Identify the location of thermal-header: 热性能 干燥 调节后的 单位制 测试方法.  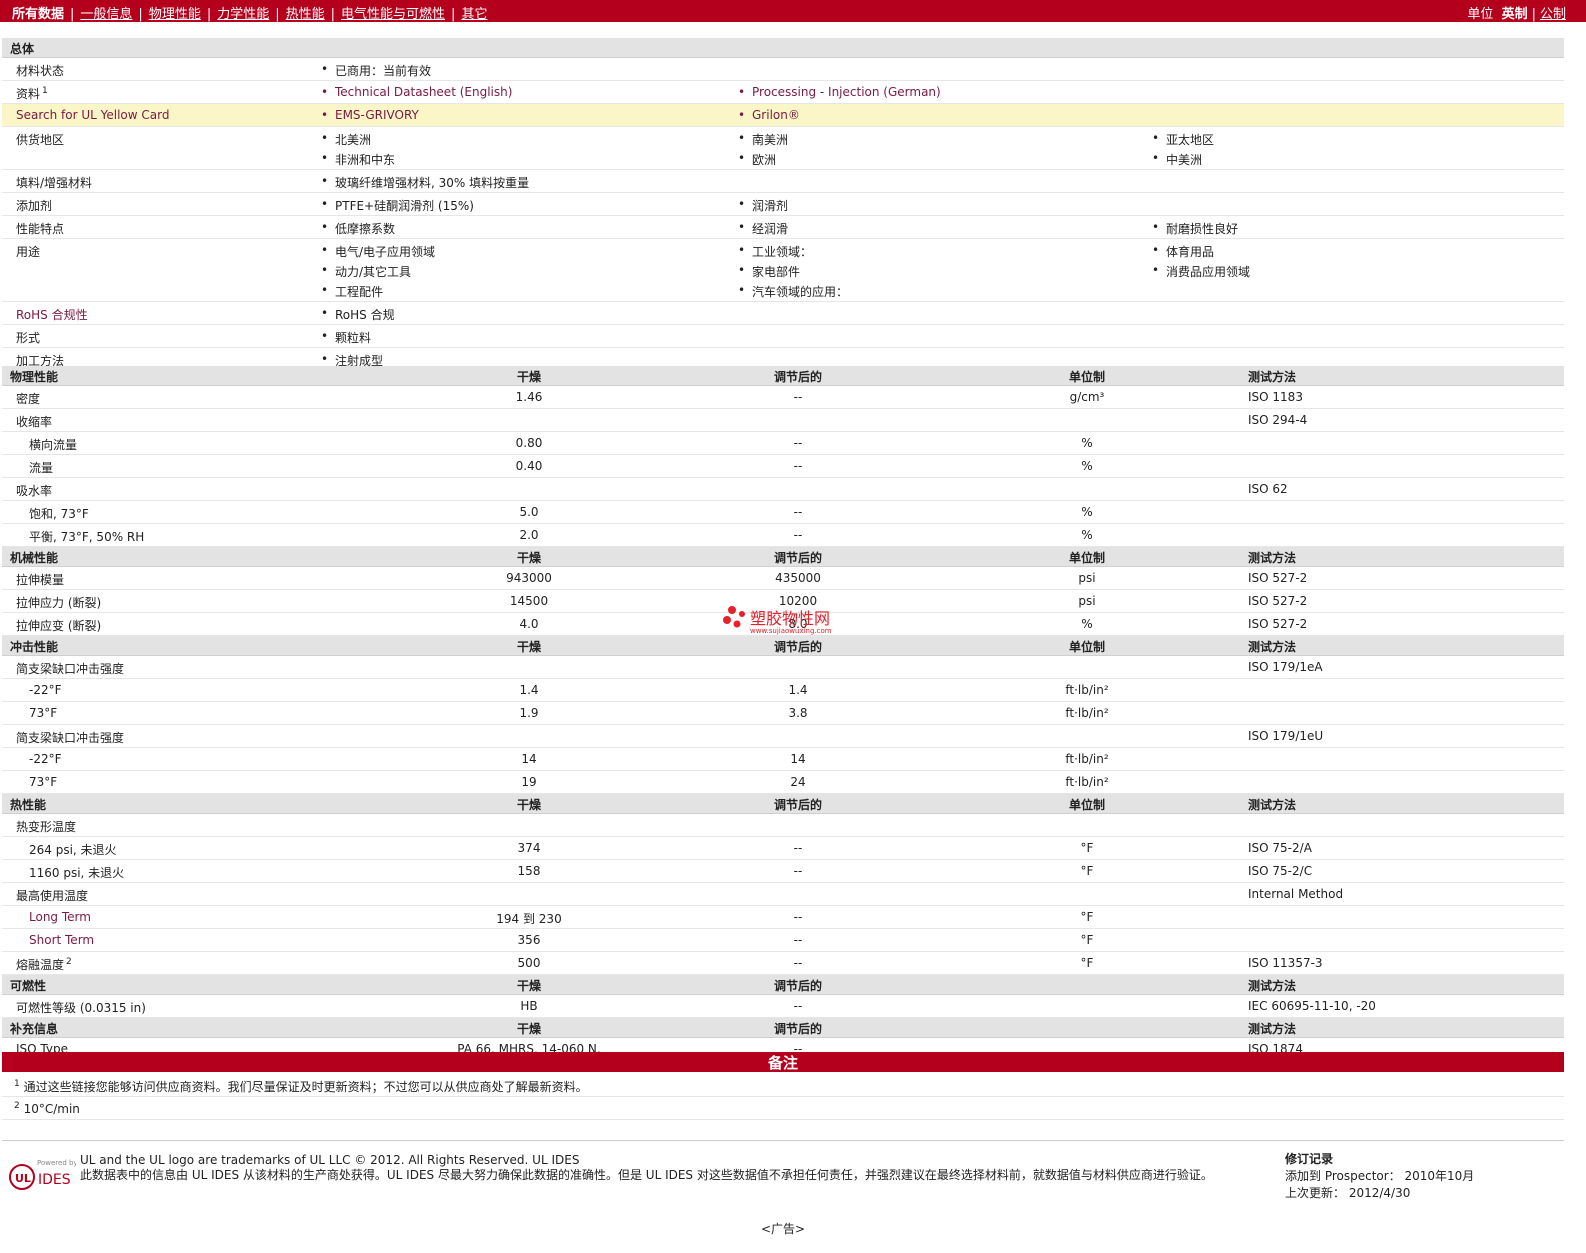
(783, 804).